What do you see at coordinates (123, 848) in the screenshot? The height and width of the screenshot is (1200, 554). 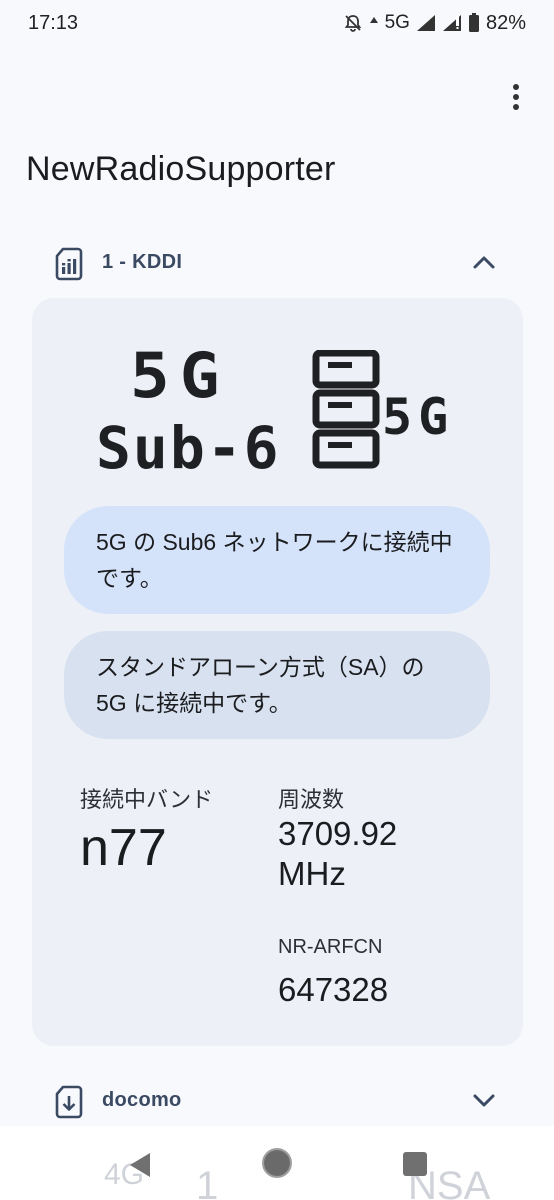 I see `band-value: n77` at bounding box center [123, 848].